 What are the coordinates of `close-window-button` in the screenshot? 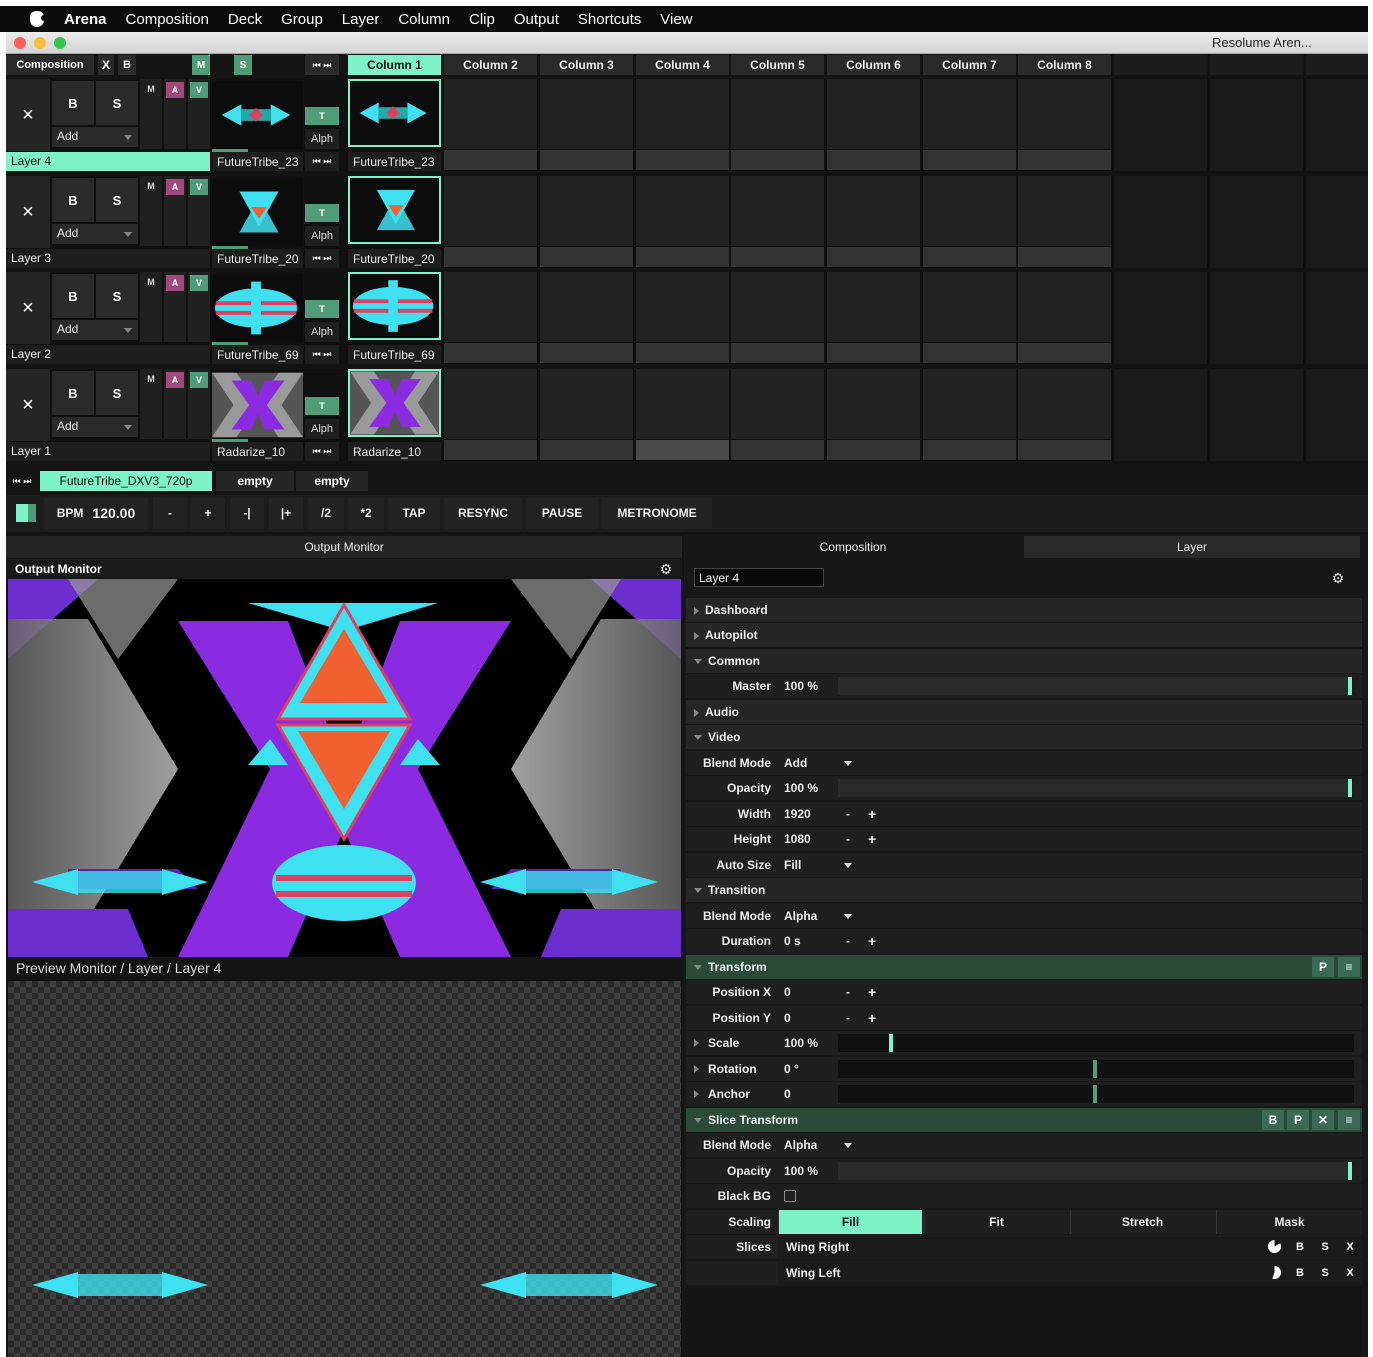 It's located at (20, 43).